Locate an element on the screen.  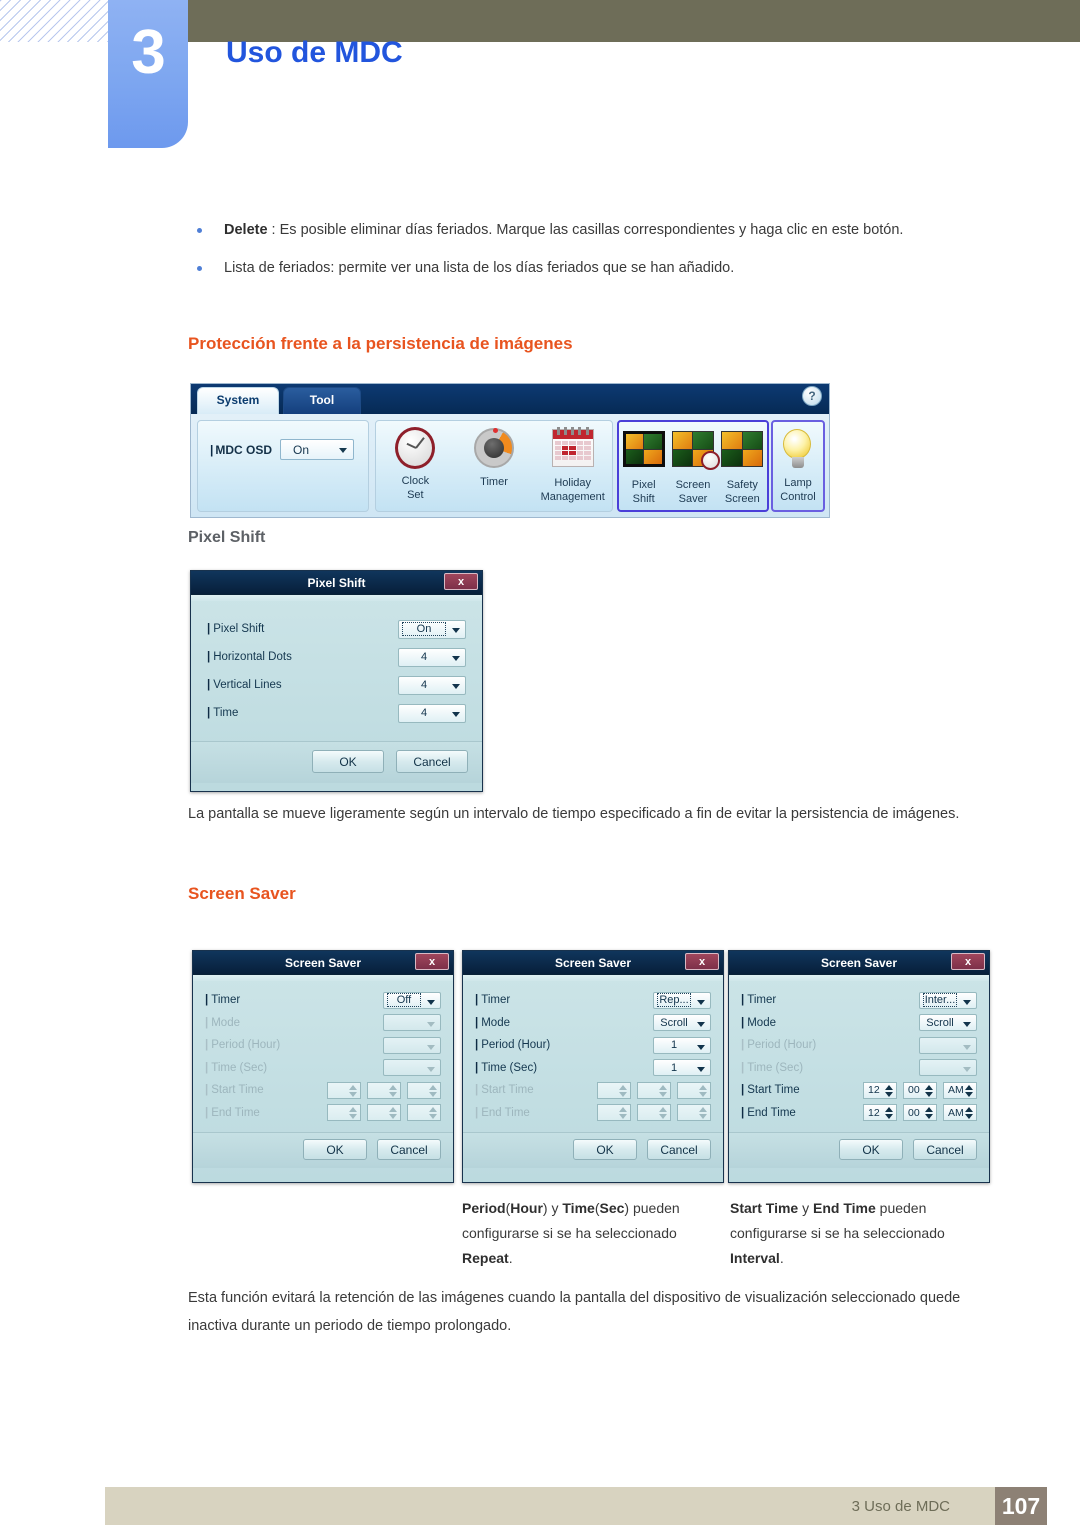
end-meridiem-stepper: AM is located at coordinates (960, 1113).